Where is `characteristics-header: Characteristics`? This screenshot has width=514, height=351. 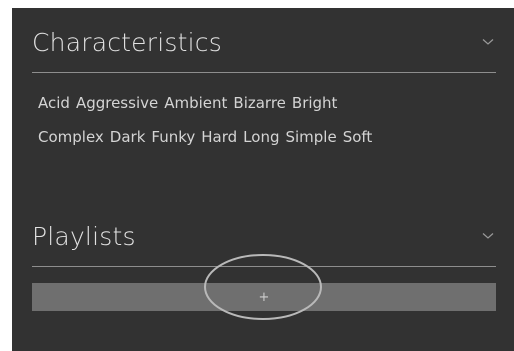 characteristics-header: Characteristics is located at coordinates (264, 42).